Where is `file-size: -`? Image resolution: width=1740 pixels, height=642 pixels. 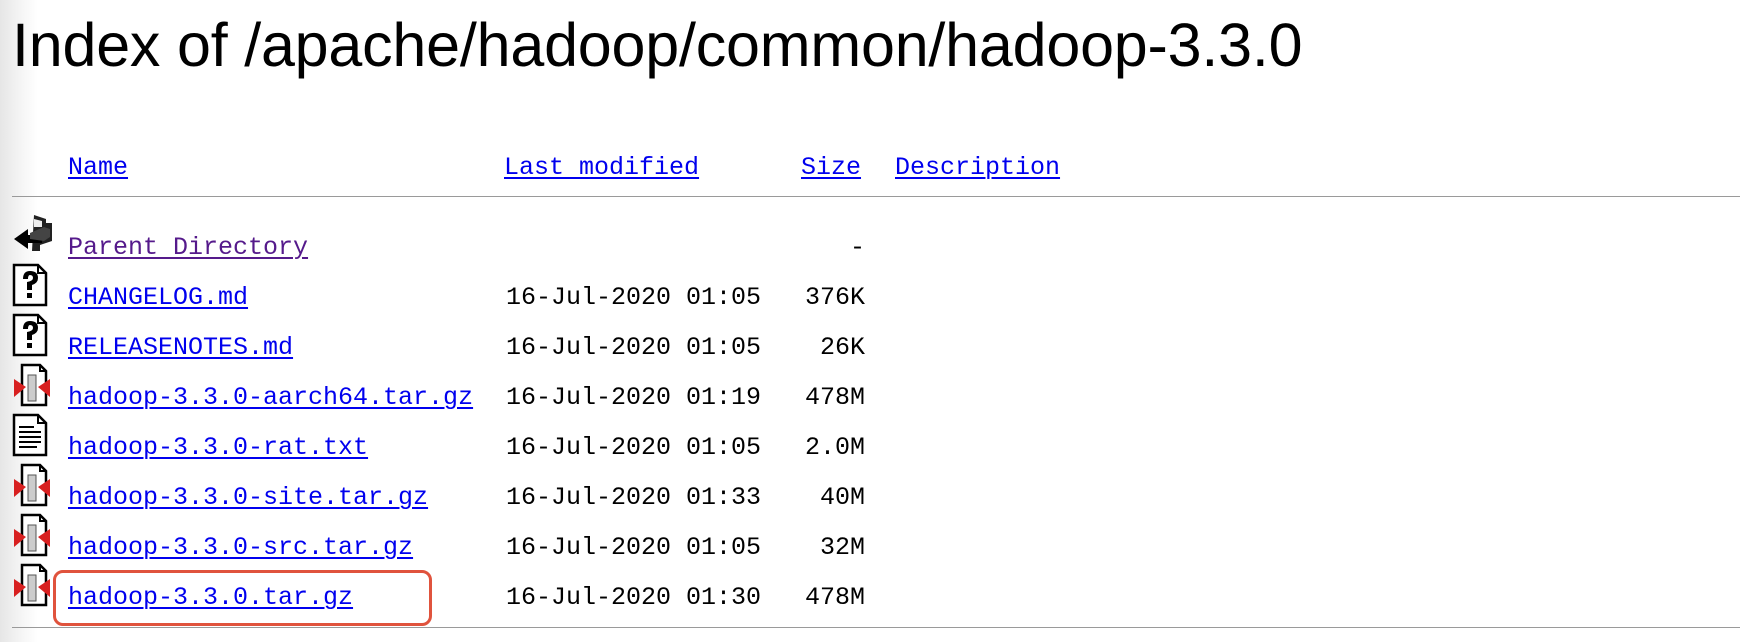 file-size: - is located at coordinates (857, 247).